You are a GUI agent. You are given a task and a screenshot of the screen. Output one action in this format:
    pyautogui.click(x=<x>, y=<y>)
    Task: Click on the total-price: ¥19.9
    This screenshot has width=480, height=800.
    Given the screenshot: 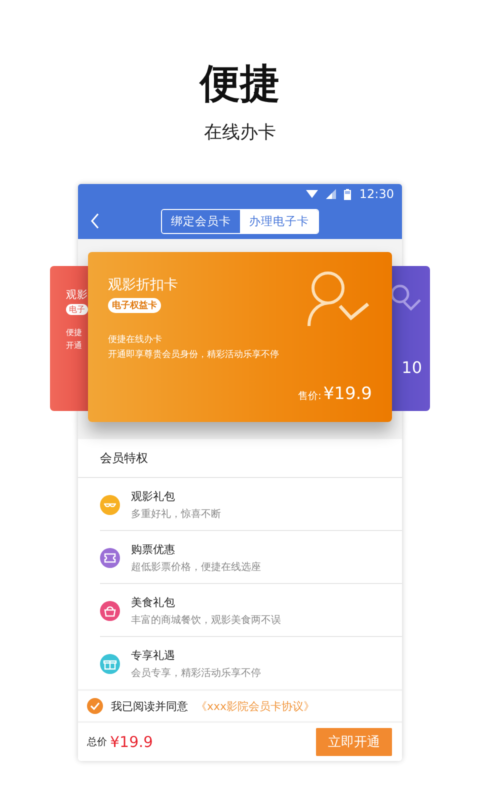 What is the action you would take?
    pyautogui.click(x=131, y=742)
    